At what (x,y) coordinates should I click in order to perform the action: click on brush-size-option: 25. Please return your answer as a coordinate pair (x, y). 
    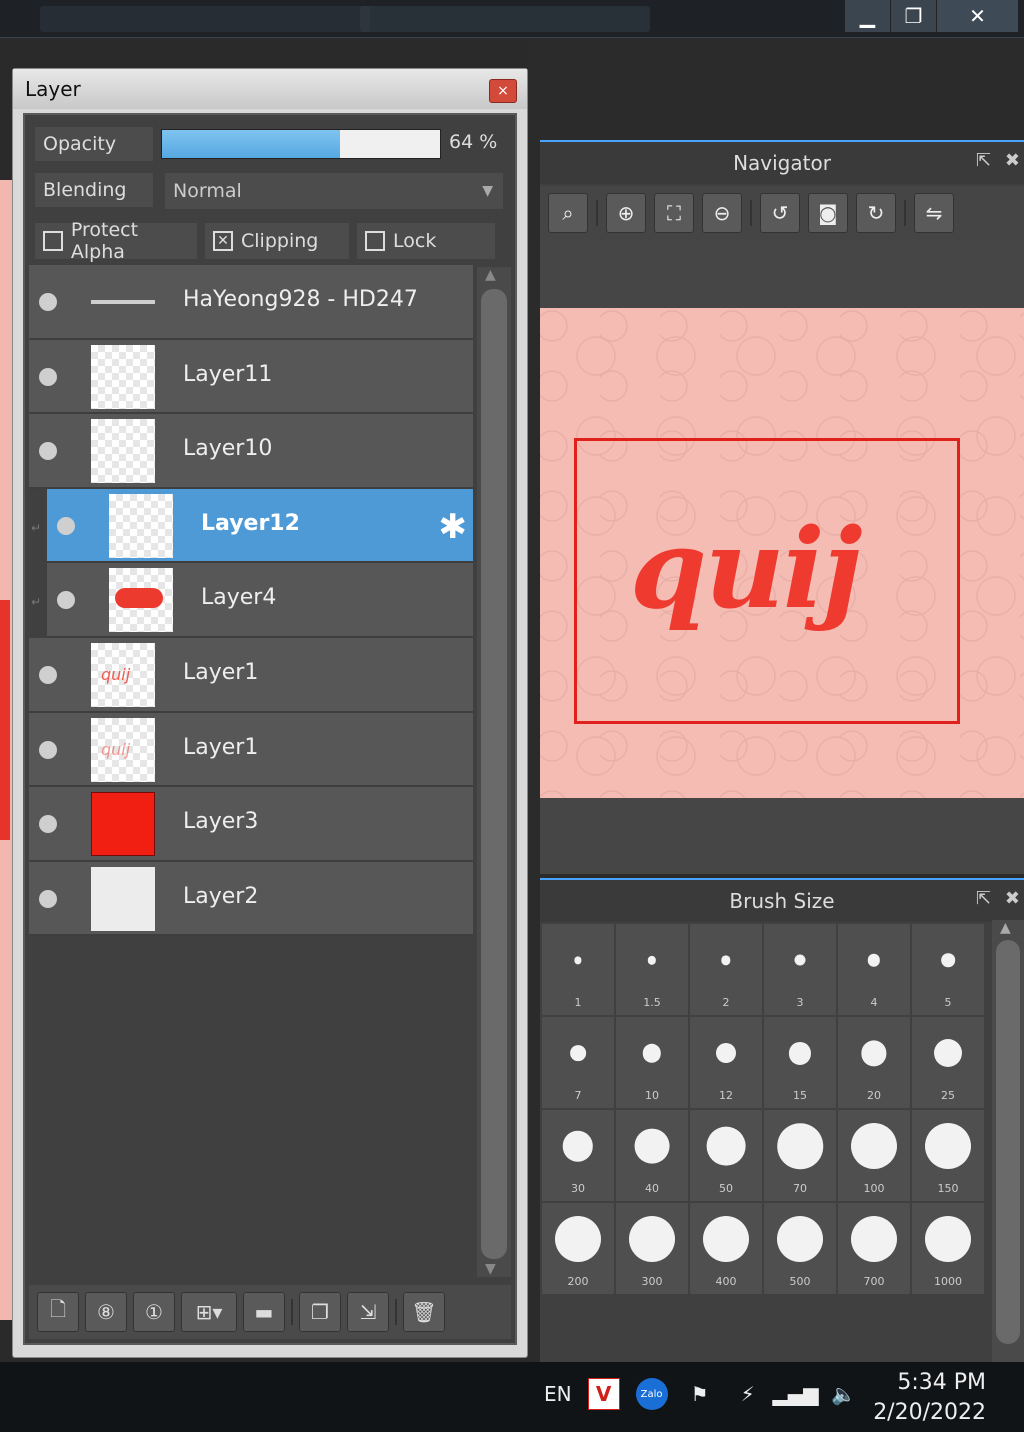
    Looking at the image, I should click on (948, 1062).